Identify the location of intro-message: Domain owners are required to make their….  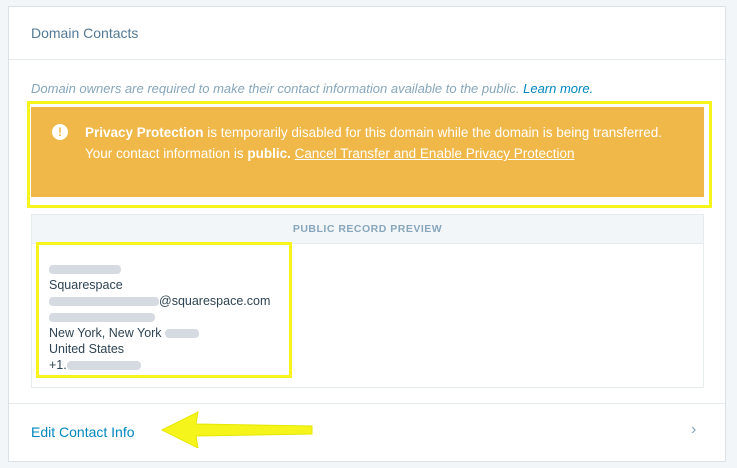
(275, 88).